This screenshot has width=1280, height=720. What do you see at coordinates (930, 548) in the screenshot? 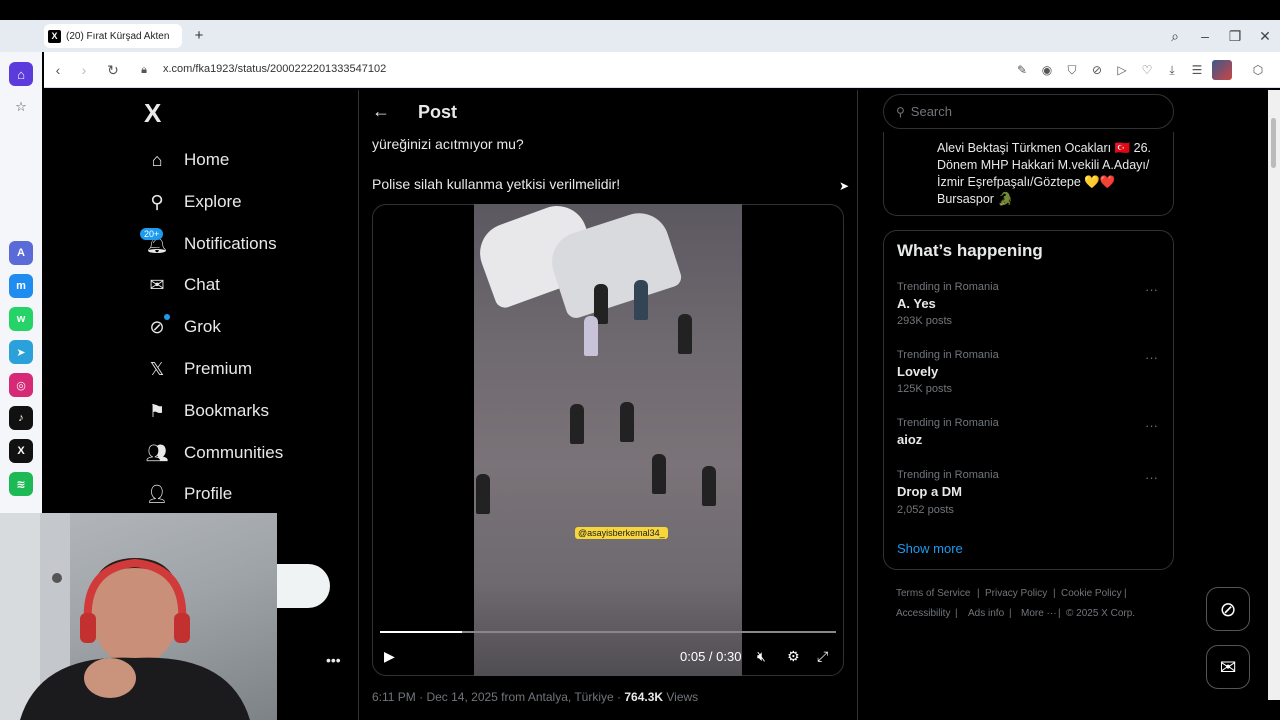
I see `show-more-link: Show more` at bounding box center [930, 548].